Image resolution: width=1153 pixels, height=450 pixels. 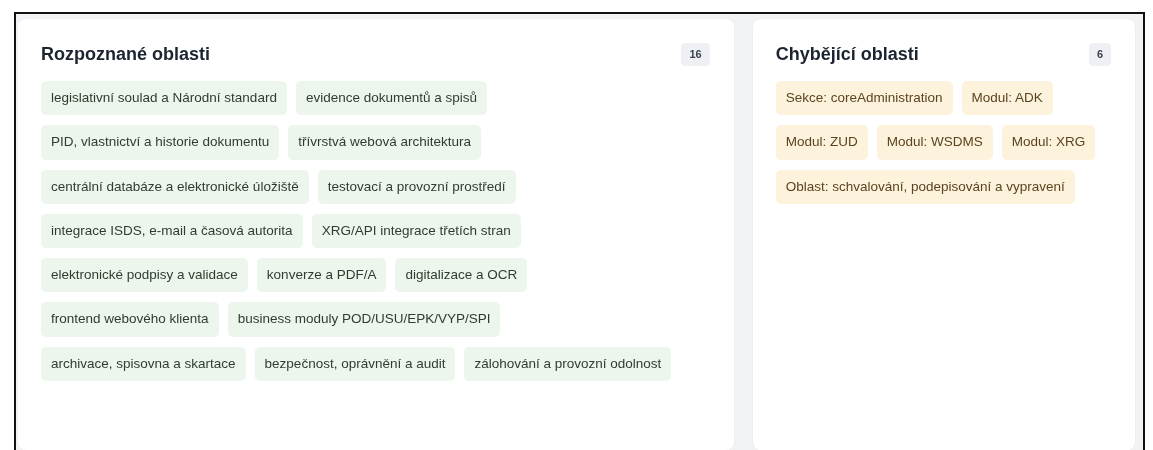 What do you see at coordinates (864, 98) in the screenshot?
I see `area-tag: Sekce: coreAdministration` at bounding box center [864, 98].